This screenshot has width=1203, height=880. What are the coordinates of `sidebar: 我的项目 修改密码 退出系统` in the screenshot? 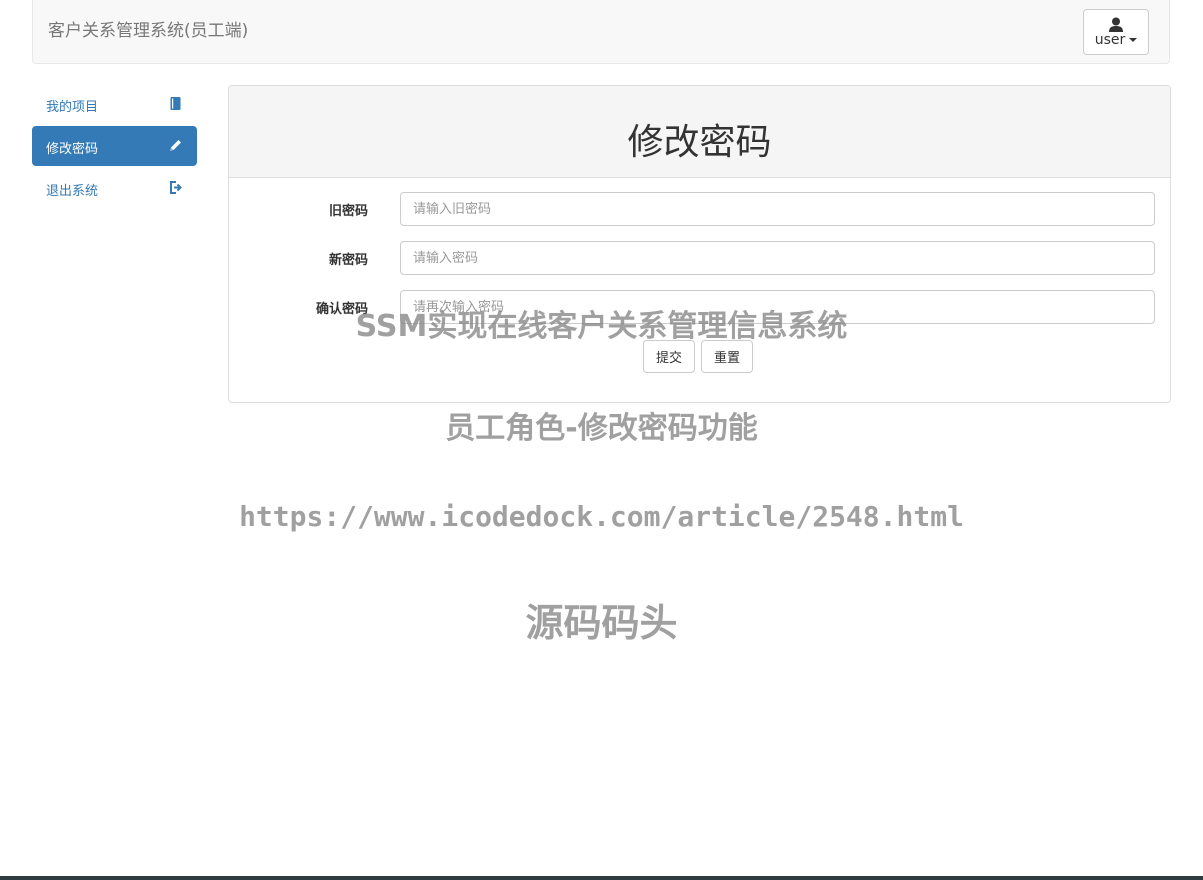 It's located at (114, 147).